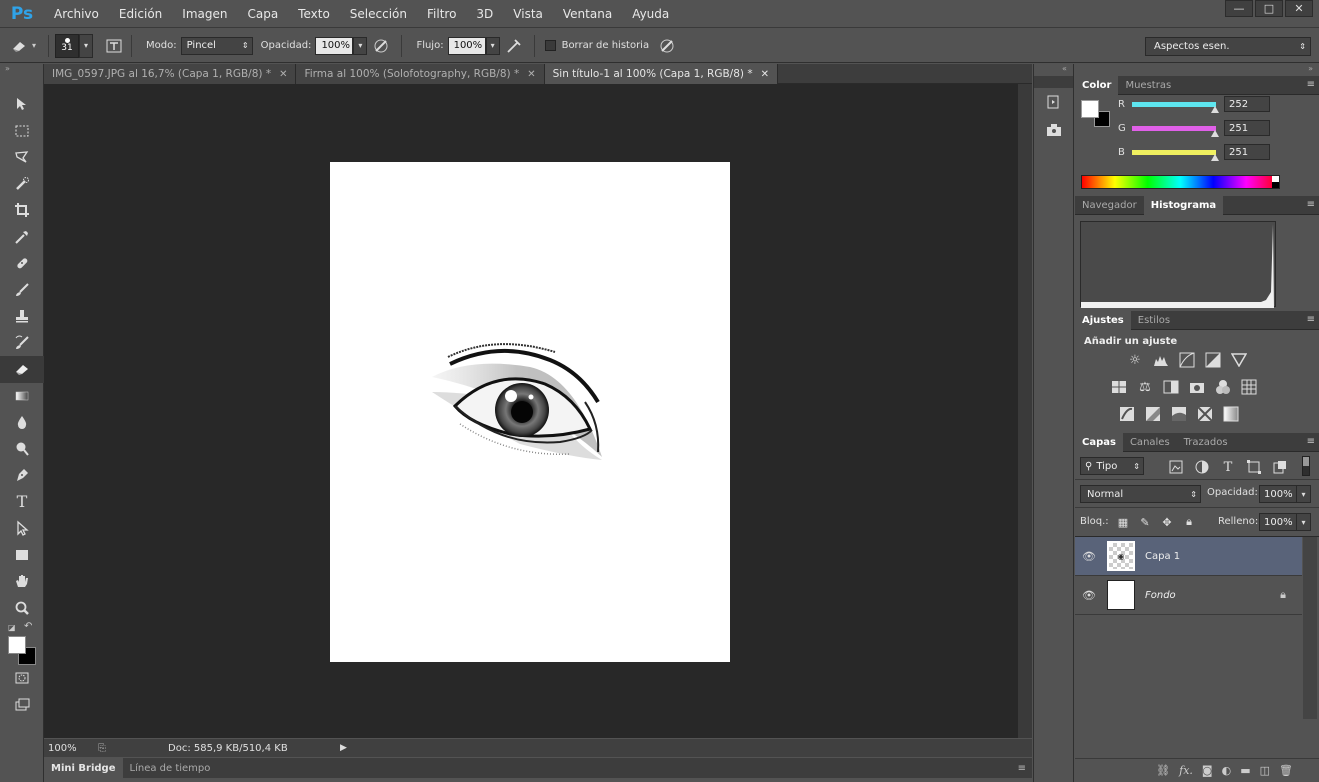  I want to click on zoom-level: 100%, so click(69, 748).